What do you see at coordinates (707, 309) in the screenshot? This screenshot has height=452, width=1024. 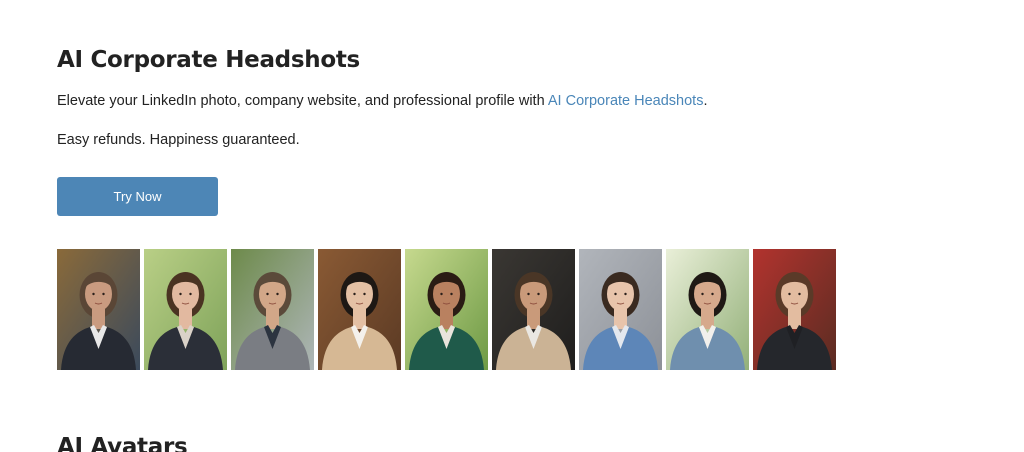 I see `photo-woman-denim-jacket-sunny-trees` at bounding box center [707, 309].